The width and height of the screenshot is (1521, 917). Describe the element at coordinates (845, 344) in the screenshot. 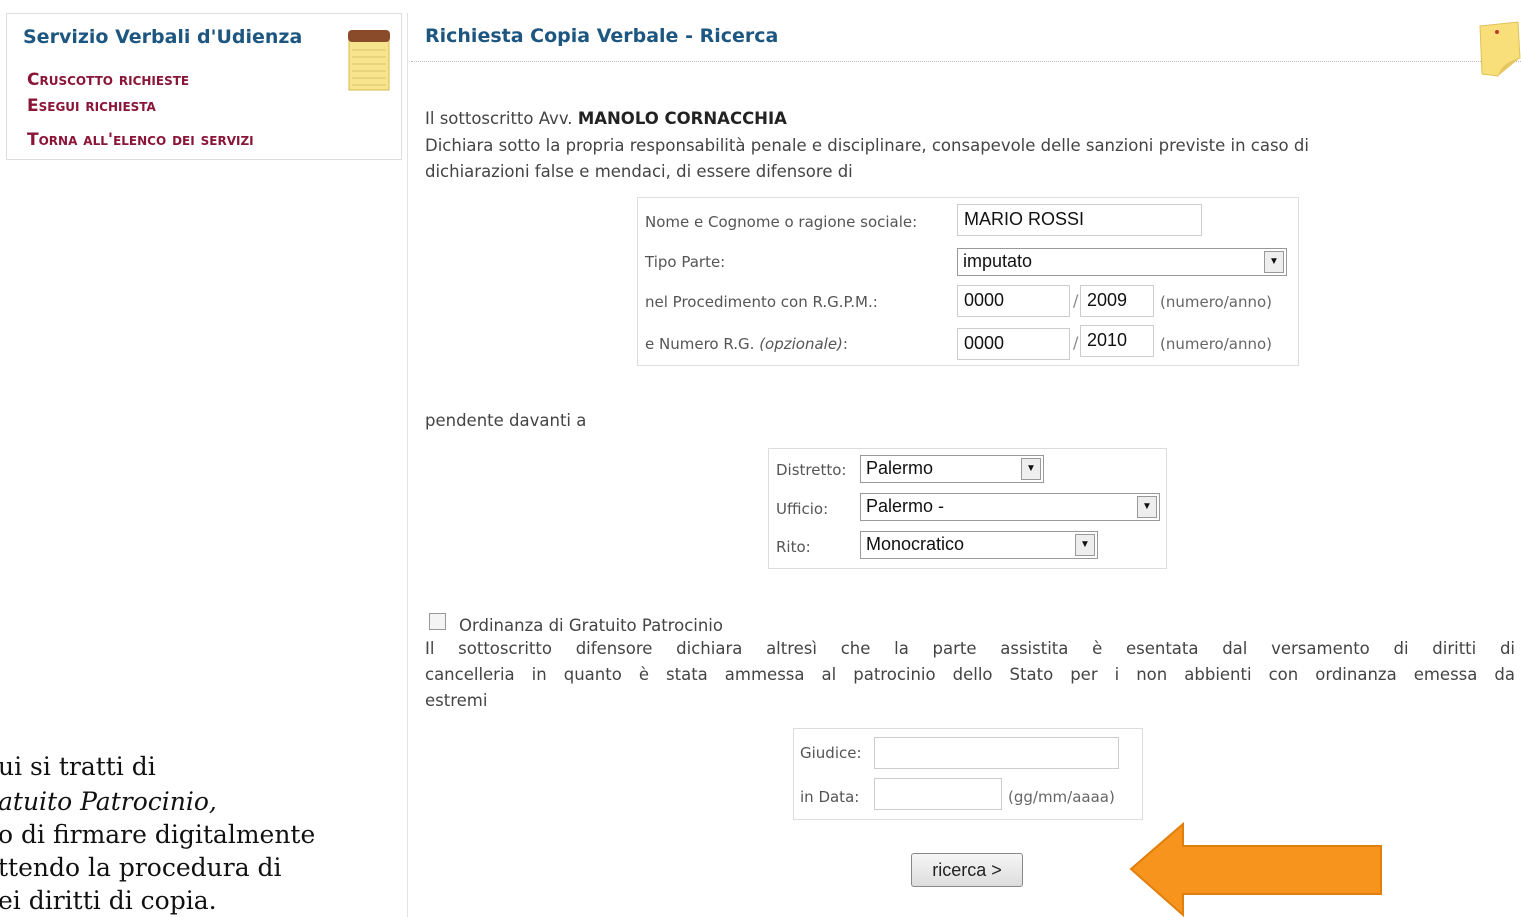

I see `rg-label-suffix: :` at that location.